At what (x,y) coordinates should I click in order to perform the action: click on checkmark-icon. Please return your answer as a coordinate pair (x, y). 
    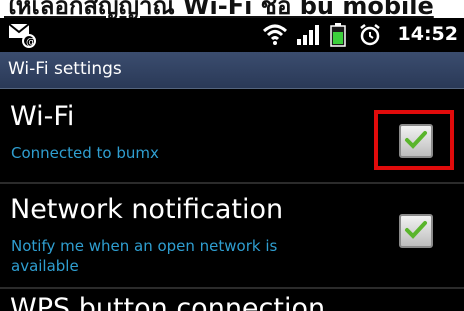
    Looking at the image, I should click on (416, 230).